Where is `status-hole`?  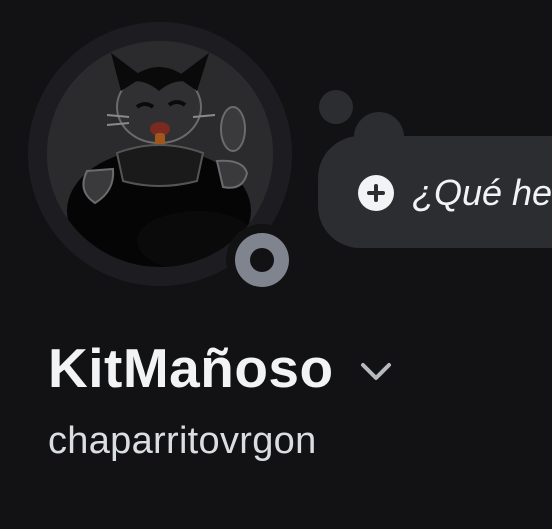 status-hole is located at coordinates (262, 260).